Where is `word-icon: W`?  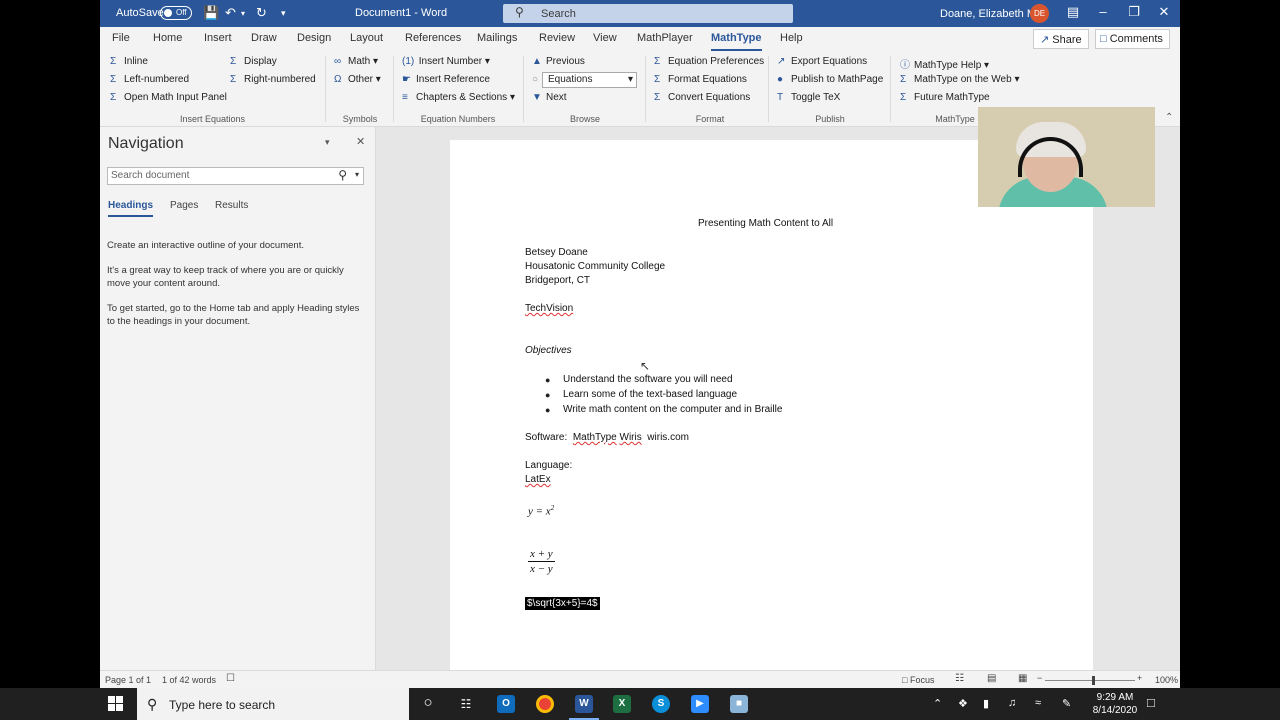 word-icon: W is located at coordinates (584, 704).